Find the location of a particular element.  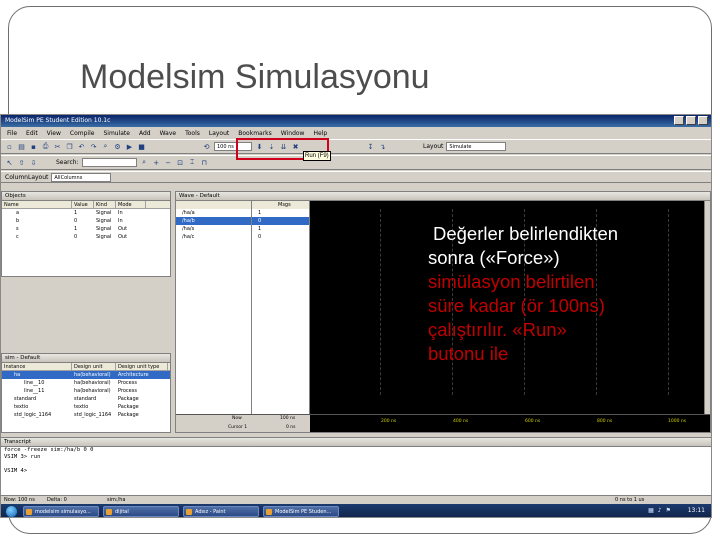

sim-row: line__11 ha(behavioral) Process is located at coordinates (86, 391).